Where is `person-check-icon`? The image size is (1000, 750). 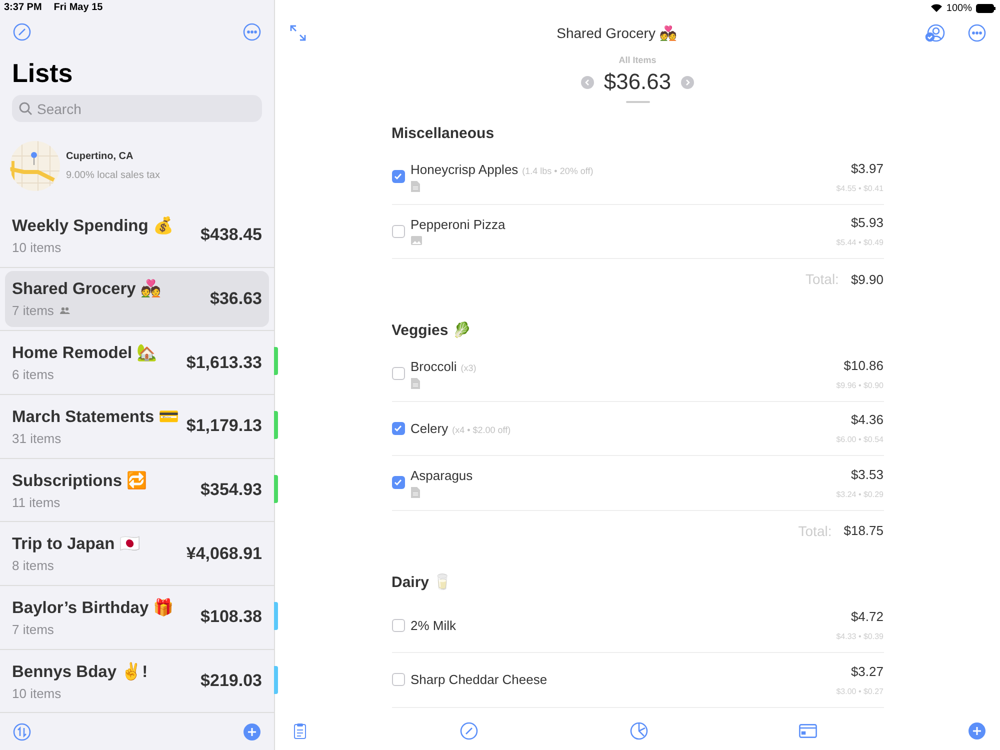
person-check-icon is located at coordinates (935, 33).